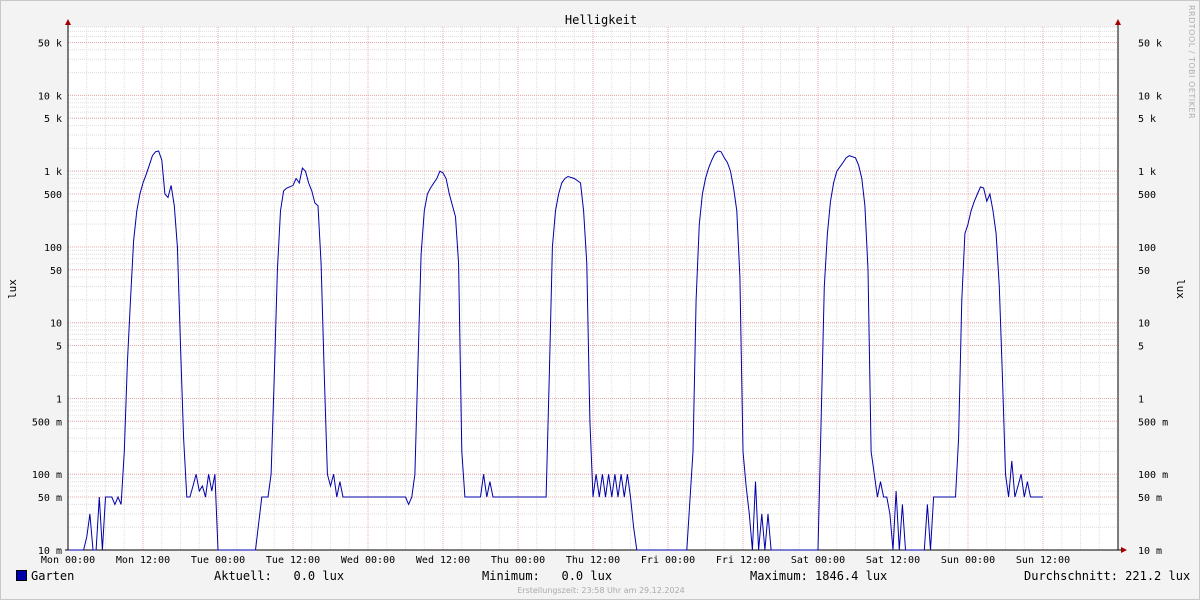 The height and width of the screenshot is (600, 1200). I want to click on x-tick-label: Sun 12:00, so click(1043, 560).